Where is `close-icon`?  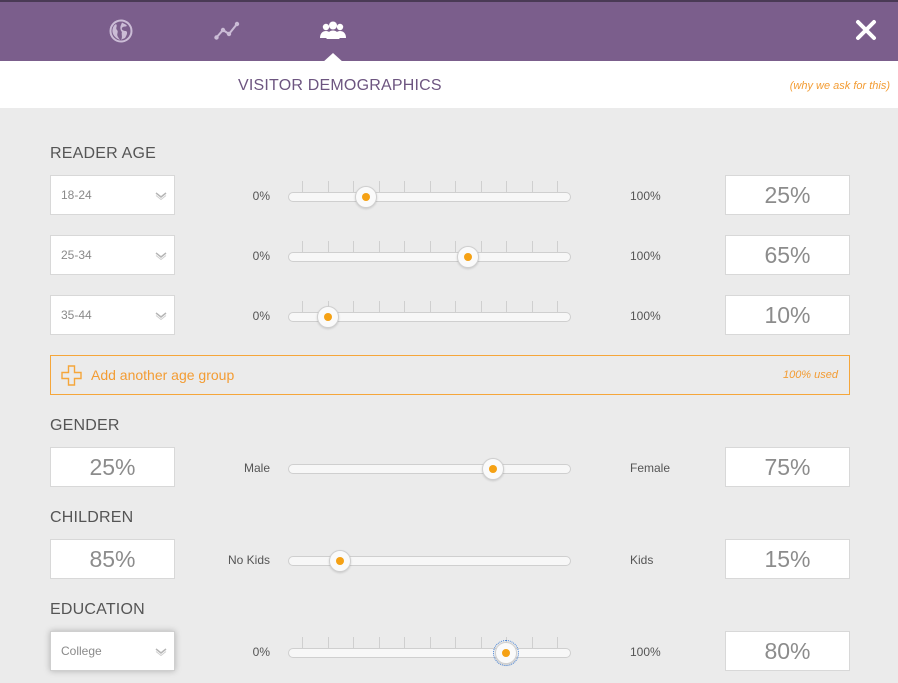 close-icon is located at coordinates (866, 33).